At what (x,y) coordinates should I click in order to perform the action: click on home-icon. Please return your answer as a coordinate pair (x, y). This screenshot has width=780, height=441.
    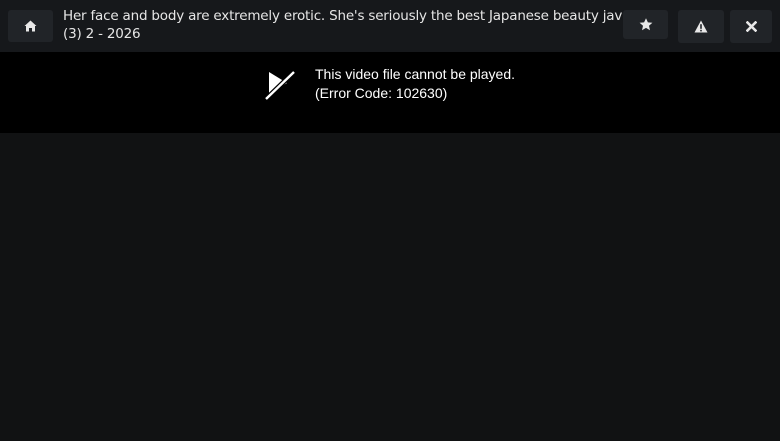
    Looking at the image, I should click on (30, 26).